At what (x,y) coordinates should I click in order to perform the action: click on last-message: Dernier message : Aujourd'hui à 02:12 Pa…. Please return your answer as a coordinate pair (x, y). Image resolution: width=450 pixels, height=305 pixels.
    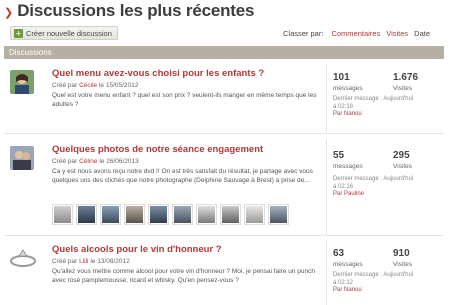
    Looking at the image, I should click on (388, 283).